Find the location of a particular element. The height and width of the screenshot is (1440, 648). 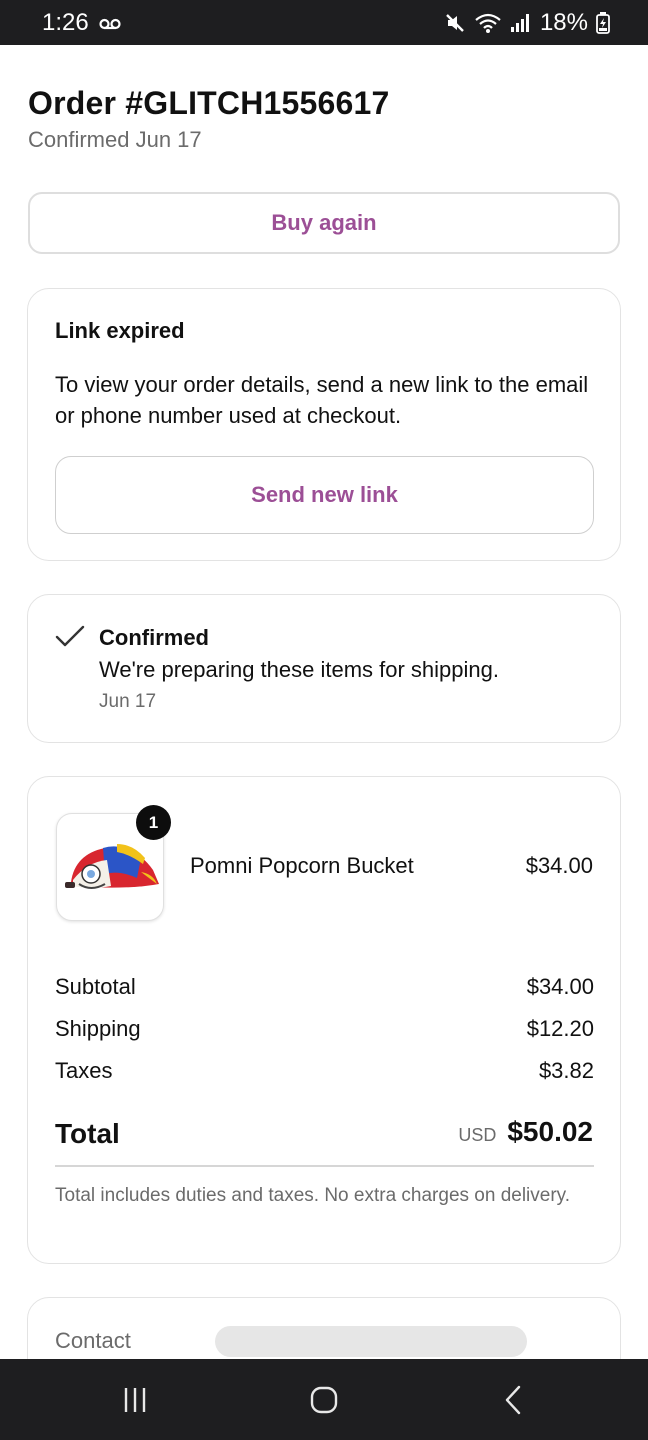

status-left: 1:26 is located at coordinates (81, 23).